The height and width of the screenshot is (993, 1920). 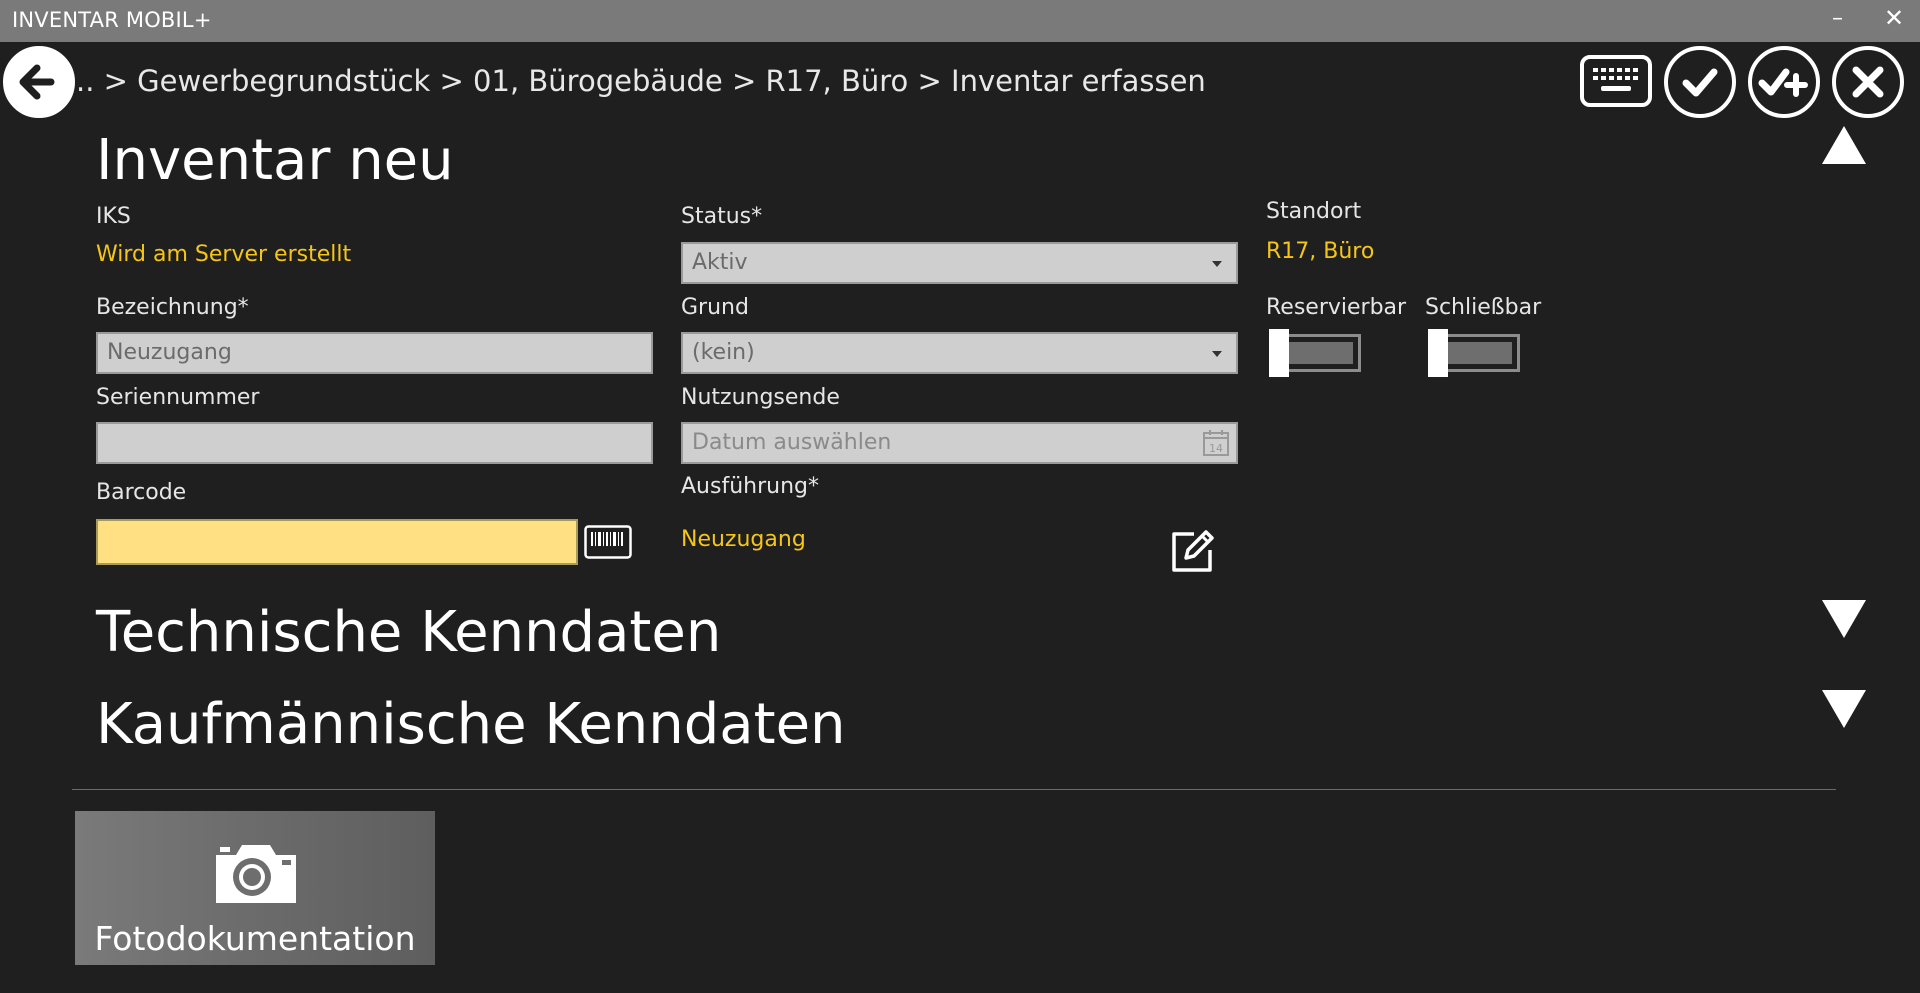 I want to click on back-button, so click(x=39, y=82).